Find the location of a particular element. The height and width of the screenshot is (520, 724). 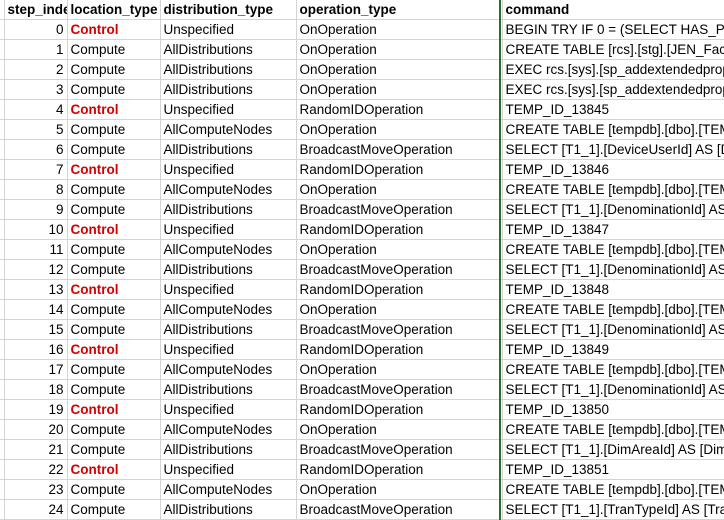

command-cell: TEMP_ID_13849 is located at coordinates (613, 349).